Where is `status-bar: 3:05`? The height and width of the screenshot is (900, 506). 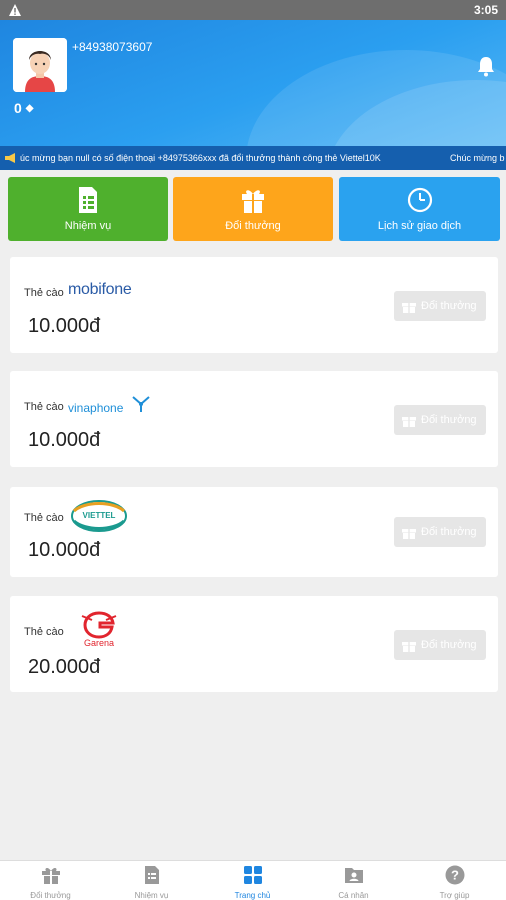 status-bar: 3:05 is located at coordinates (253, 10).